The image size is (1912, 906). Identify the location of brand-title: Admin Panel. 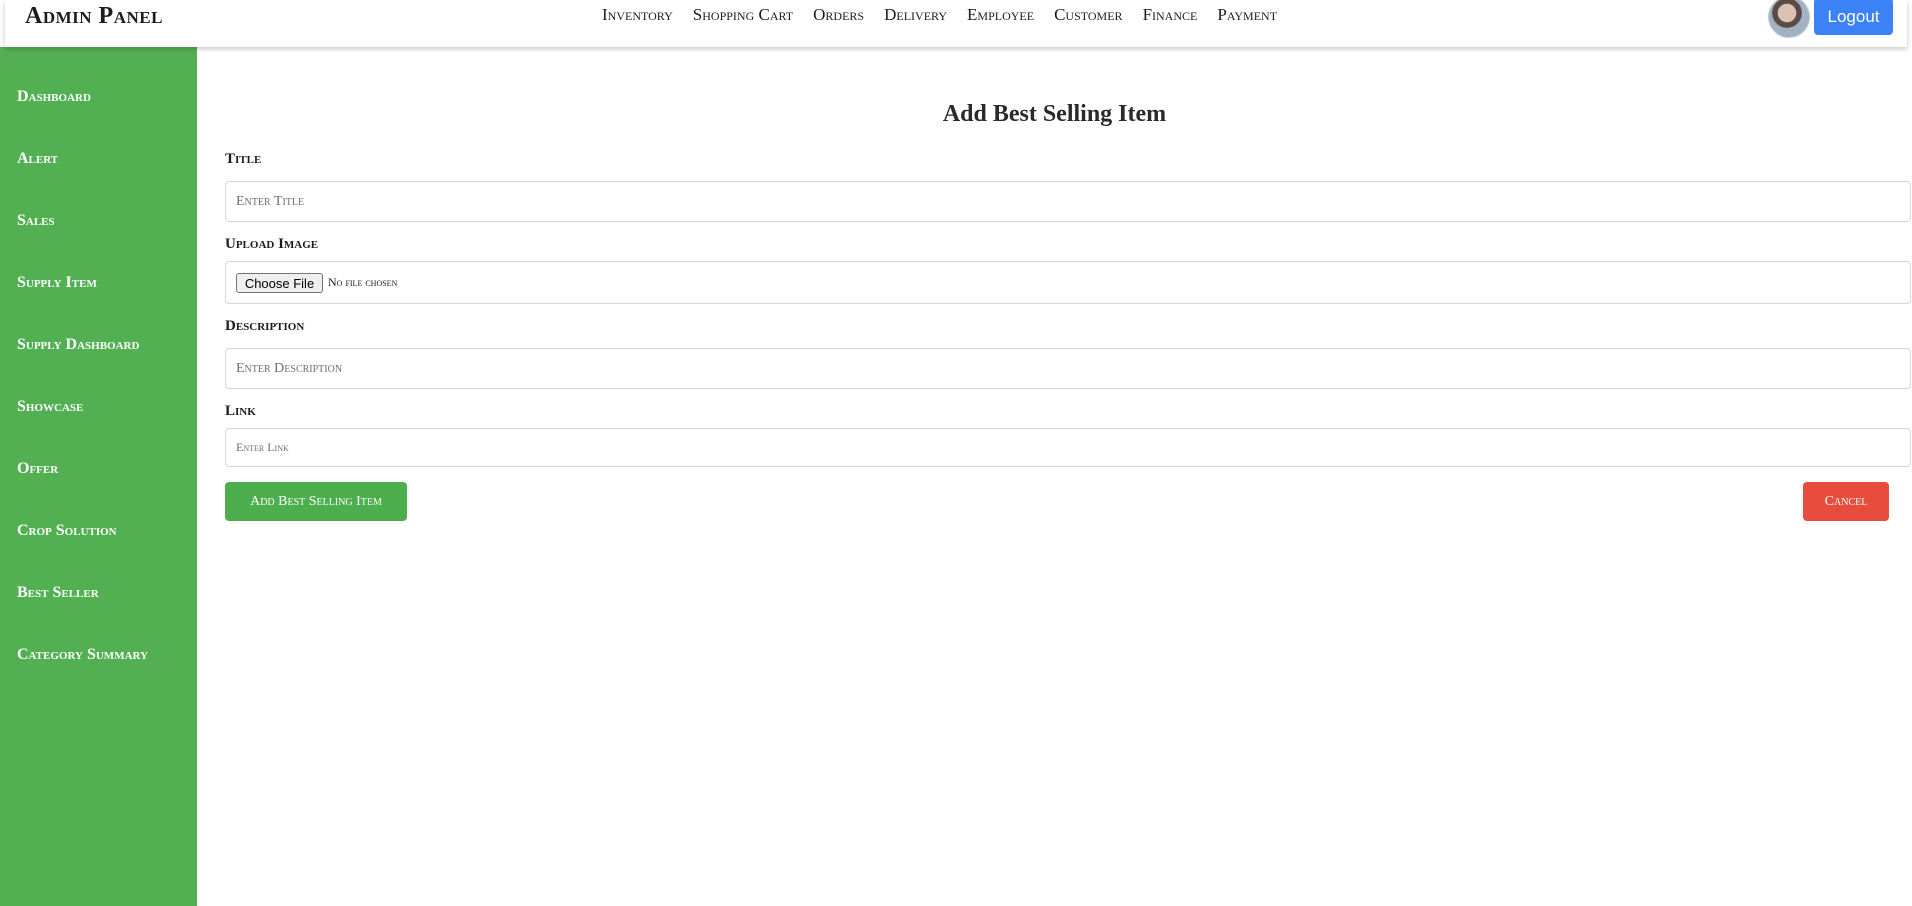
(94, 16).